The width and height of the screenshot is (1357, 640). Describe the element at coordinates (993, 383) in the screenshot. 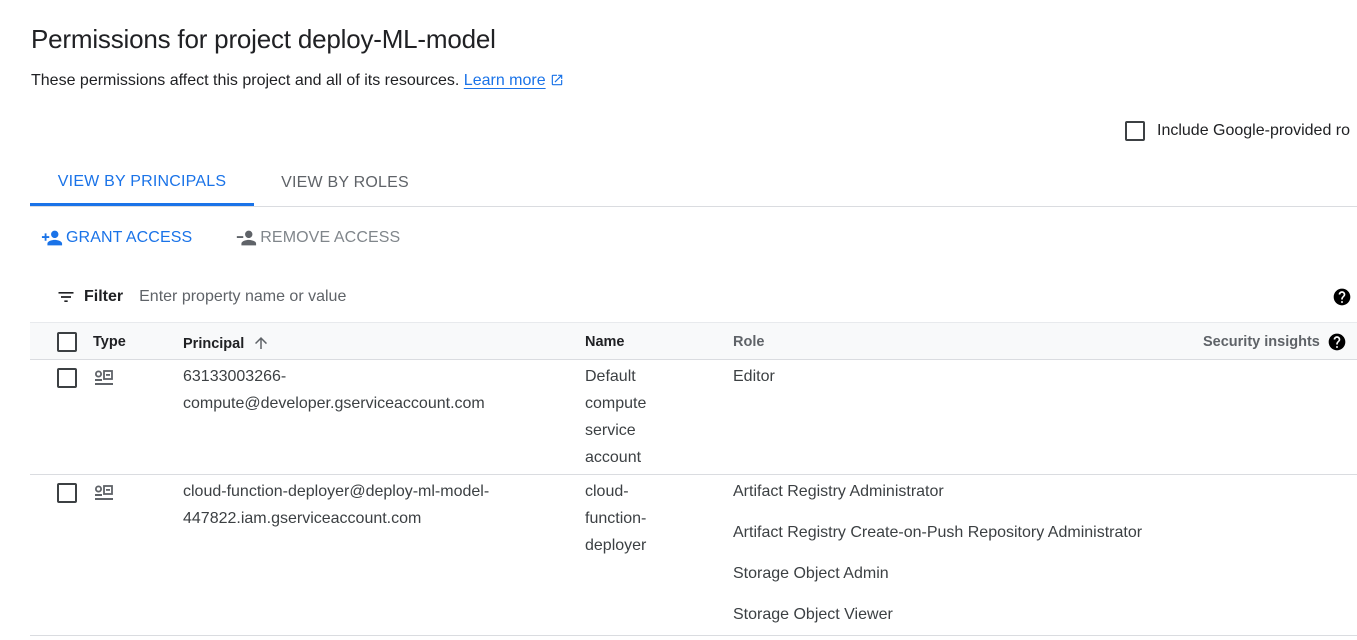

I see `role-cell: Editor` at that location.